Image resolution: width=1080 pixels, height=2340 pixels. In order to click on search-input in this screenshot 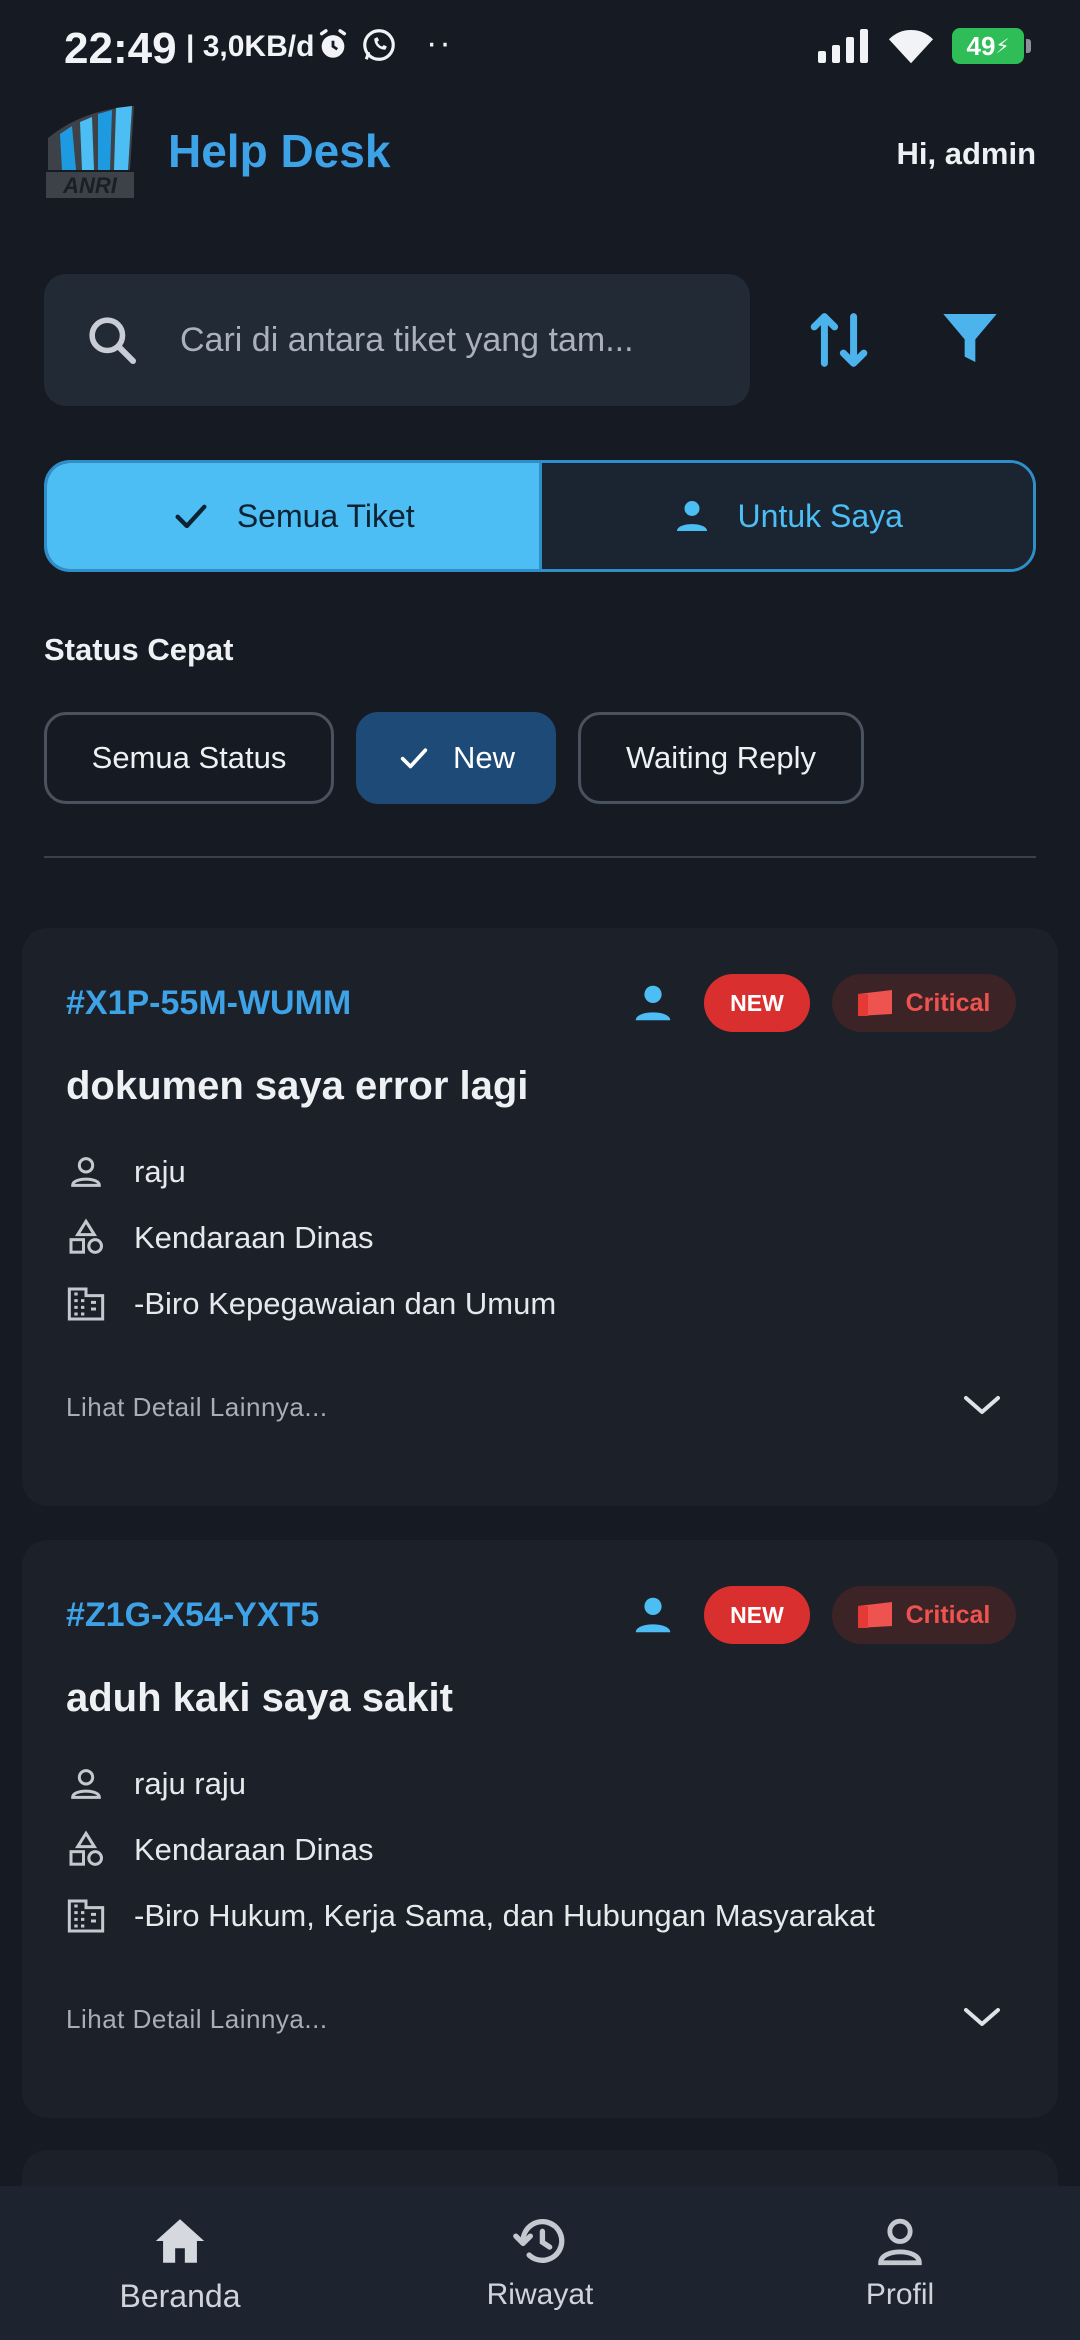, I will do `click(440, 340)`.